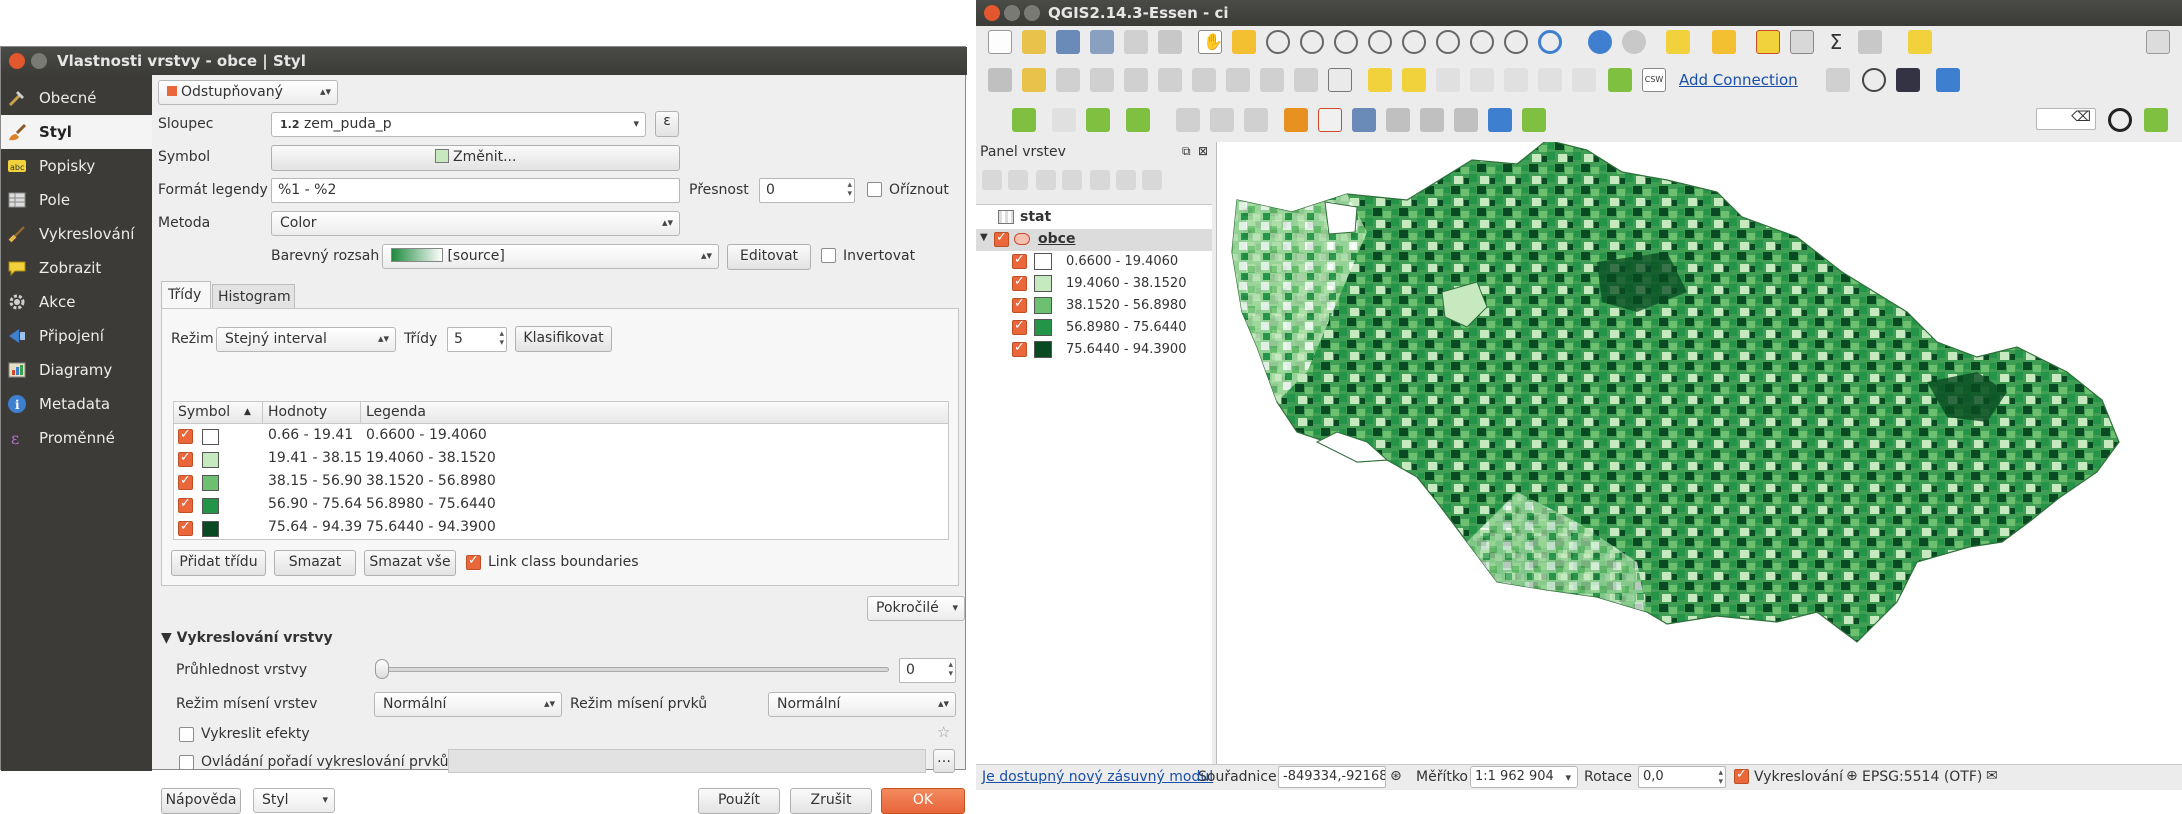 This screenshot has height=814, width=2182. I want to click on delete-all-button: Smazat vše, so click(410, 563).